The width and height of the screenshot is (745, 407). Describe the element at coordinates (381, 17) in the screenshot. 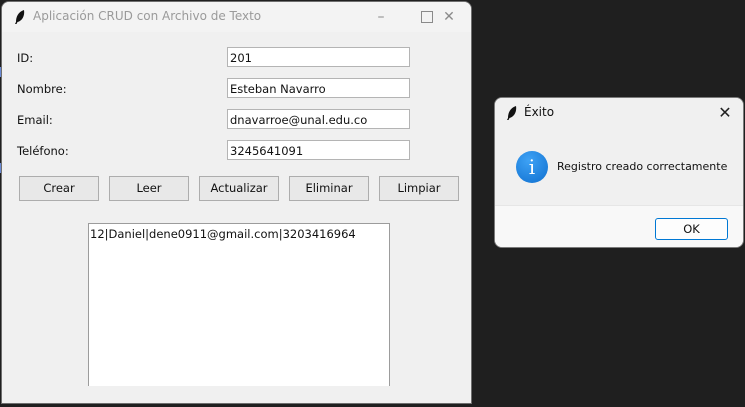

I see `minimize-button: –` at that location.